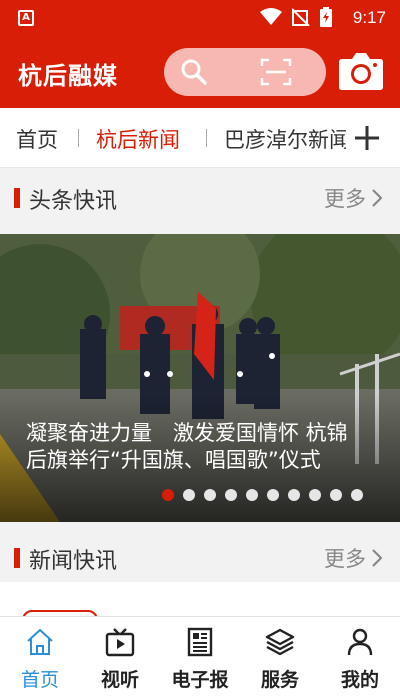 This screenshot has width=400, height=700. Describe the element at coordinates (280, 658) in the screenshot. I see `nav-services: 服务` at that location.